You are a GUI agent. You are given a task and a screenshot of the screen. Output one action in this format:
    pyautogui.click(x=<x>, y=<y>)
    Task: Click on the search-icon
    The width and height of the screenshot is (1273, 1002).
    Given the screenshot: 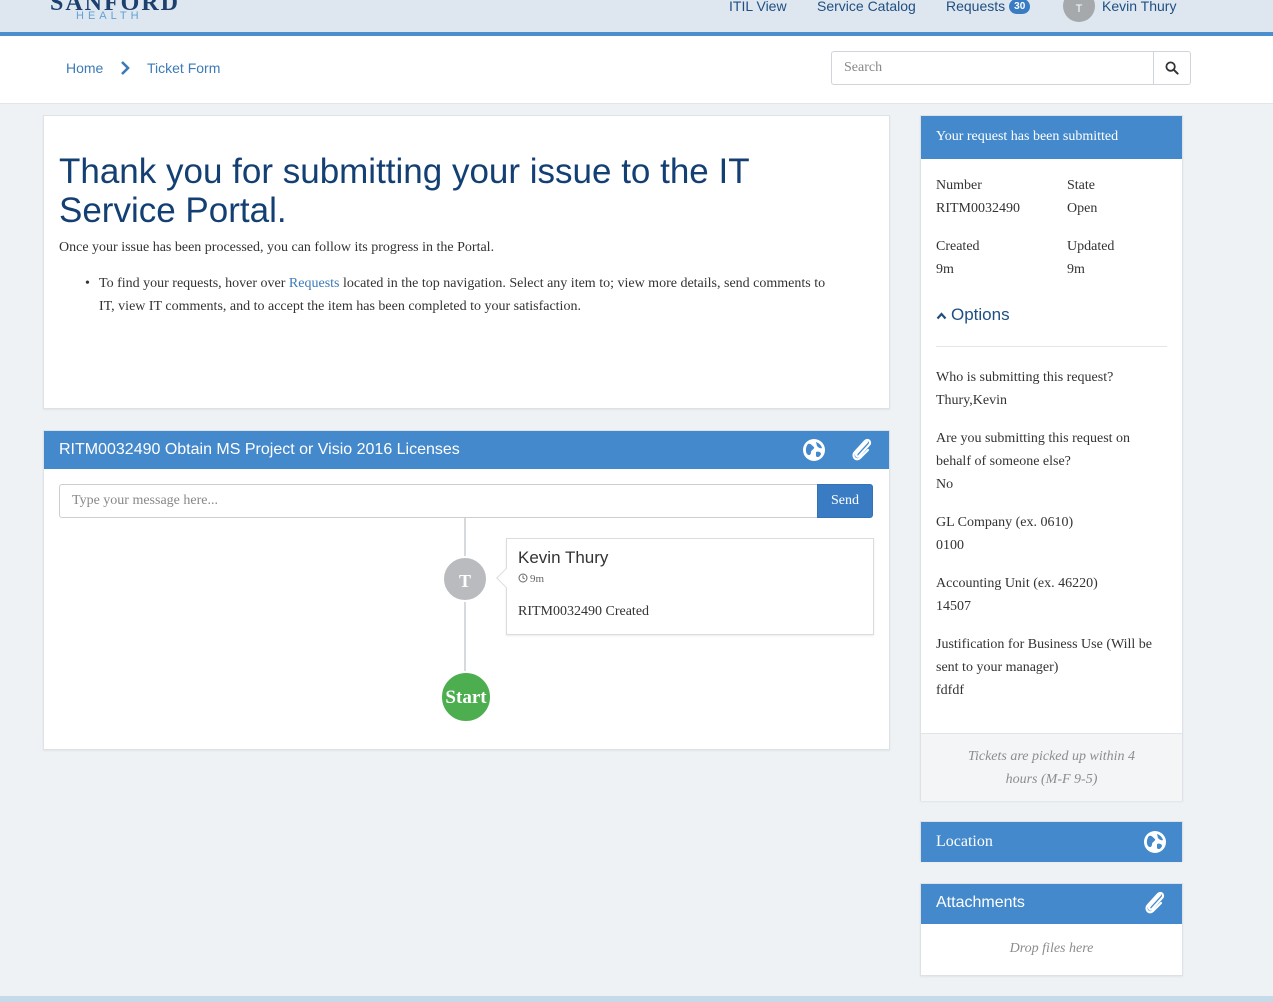 What is the action you would take?
    pyautogui.click(x=1172, y=68)
    